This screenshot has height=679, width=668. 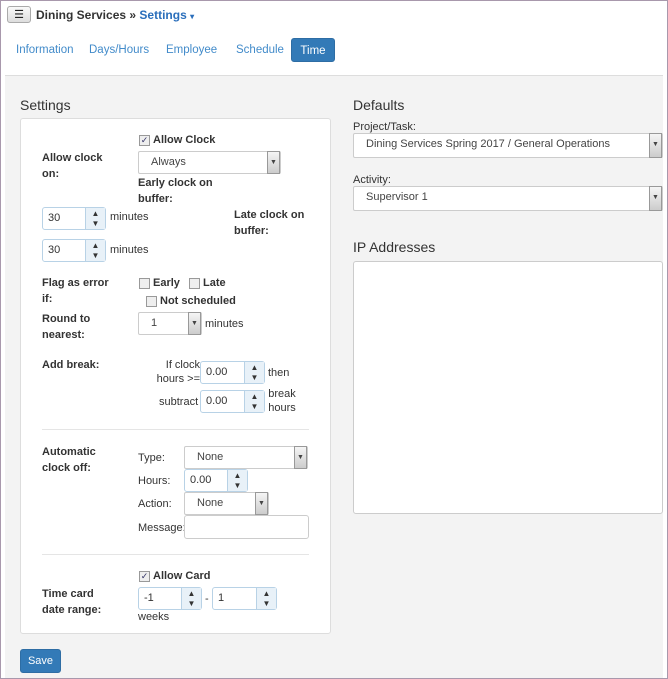 What do you see at coordinates (151, 458) in the screenshot?
I see `type-label: Type:` at bounding box center [151, 458].